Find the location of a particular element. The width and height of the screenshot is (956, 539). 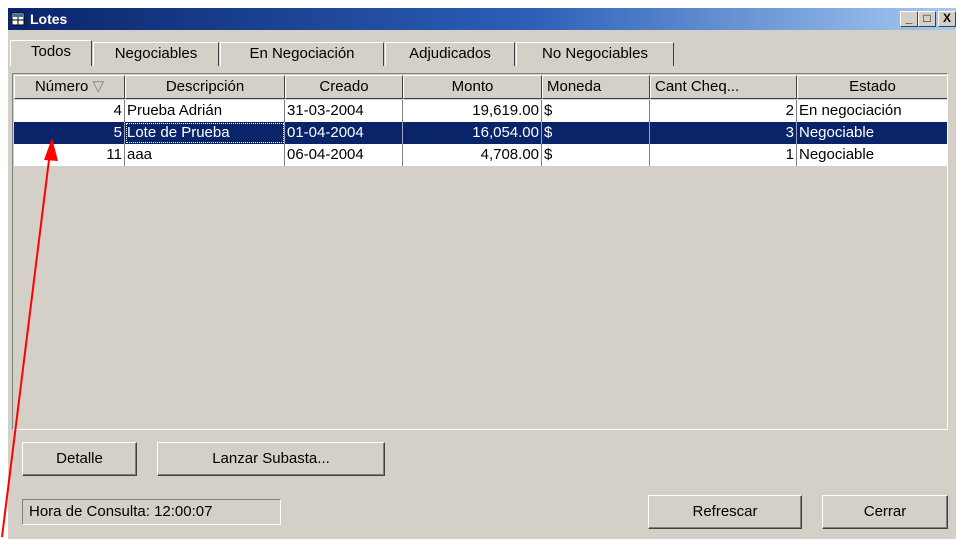

cell-numero: 4 is located at coordinates (69, 111).